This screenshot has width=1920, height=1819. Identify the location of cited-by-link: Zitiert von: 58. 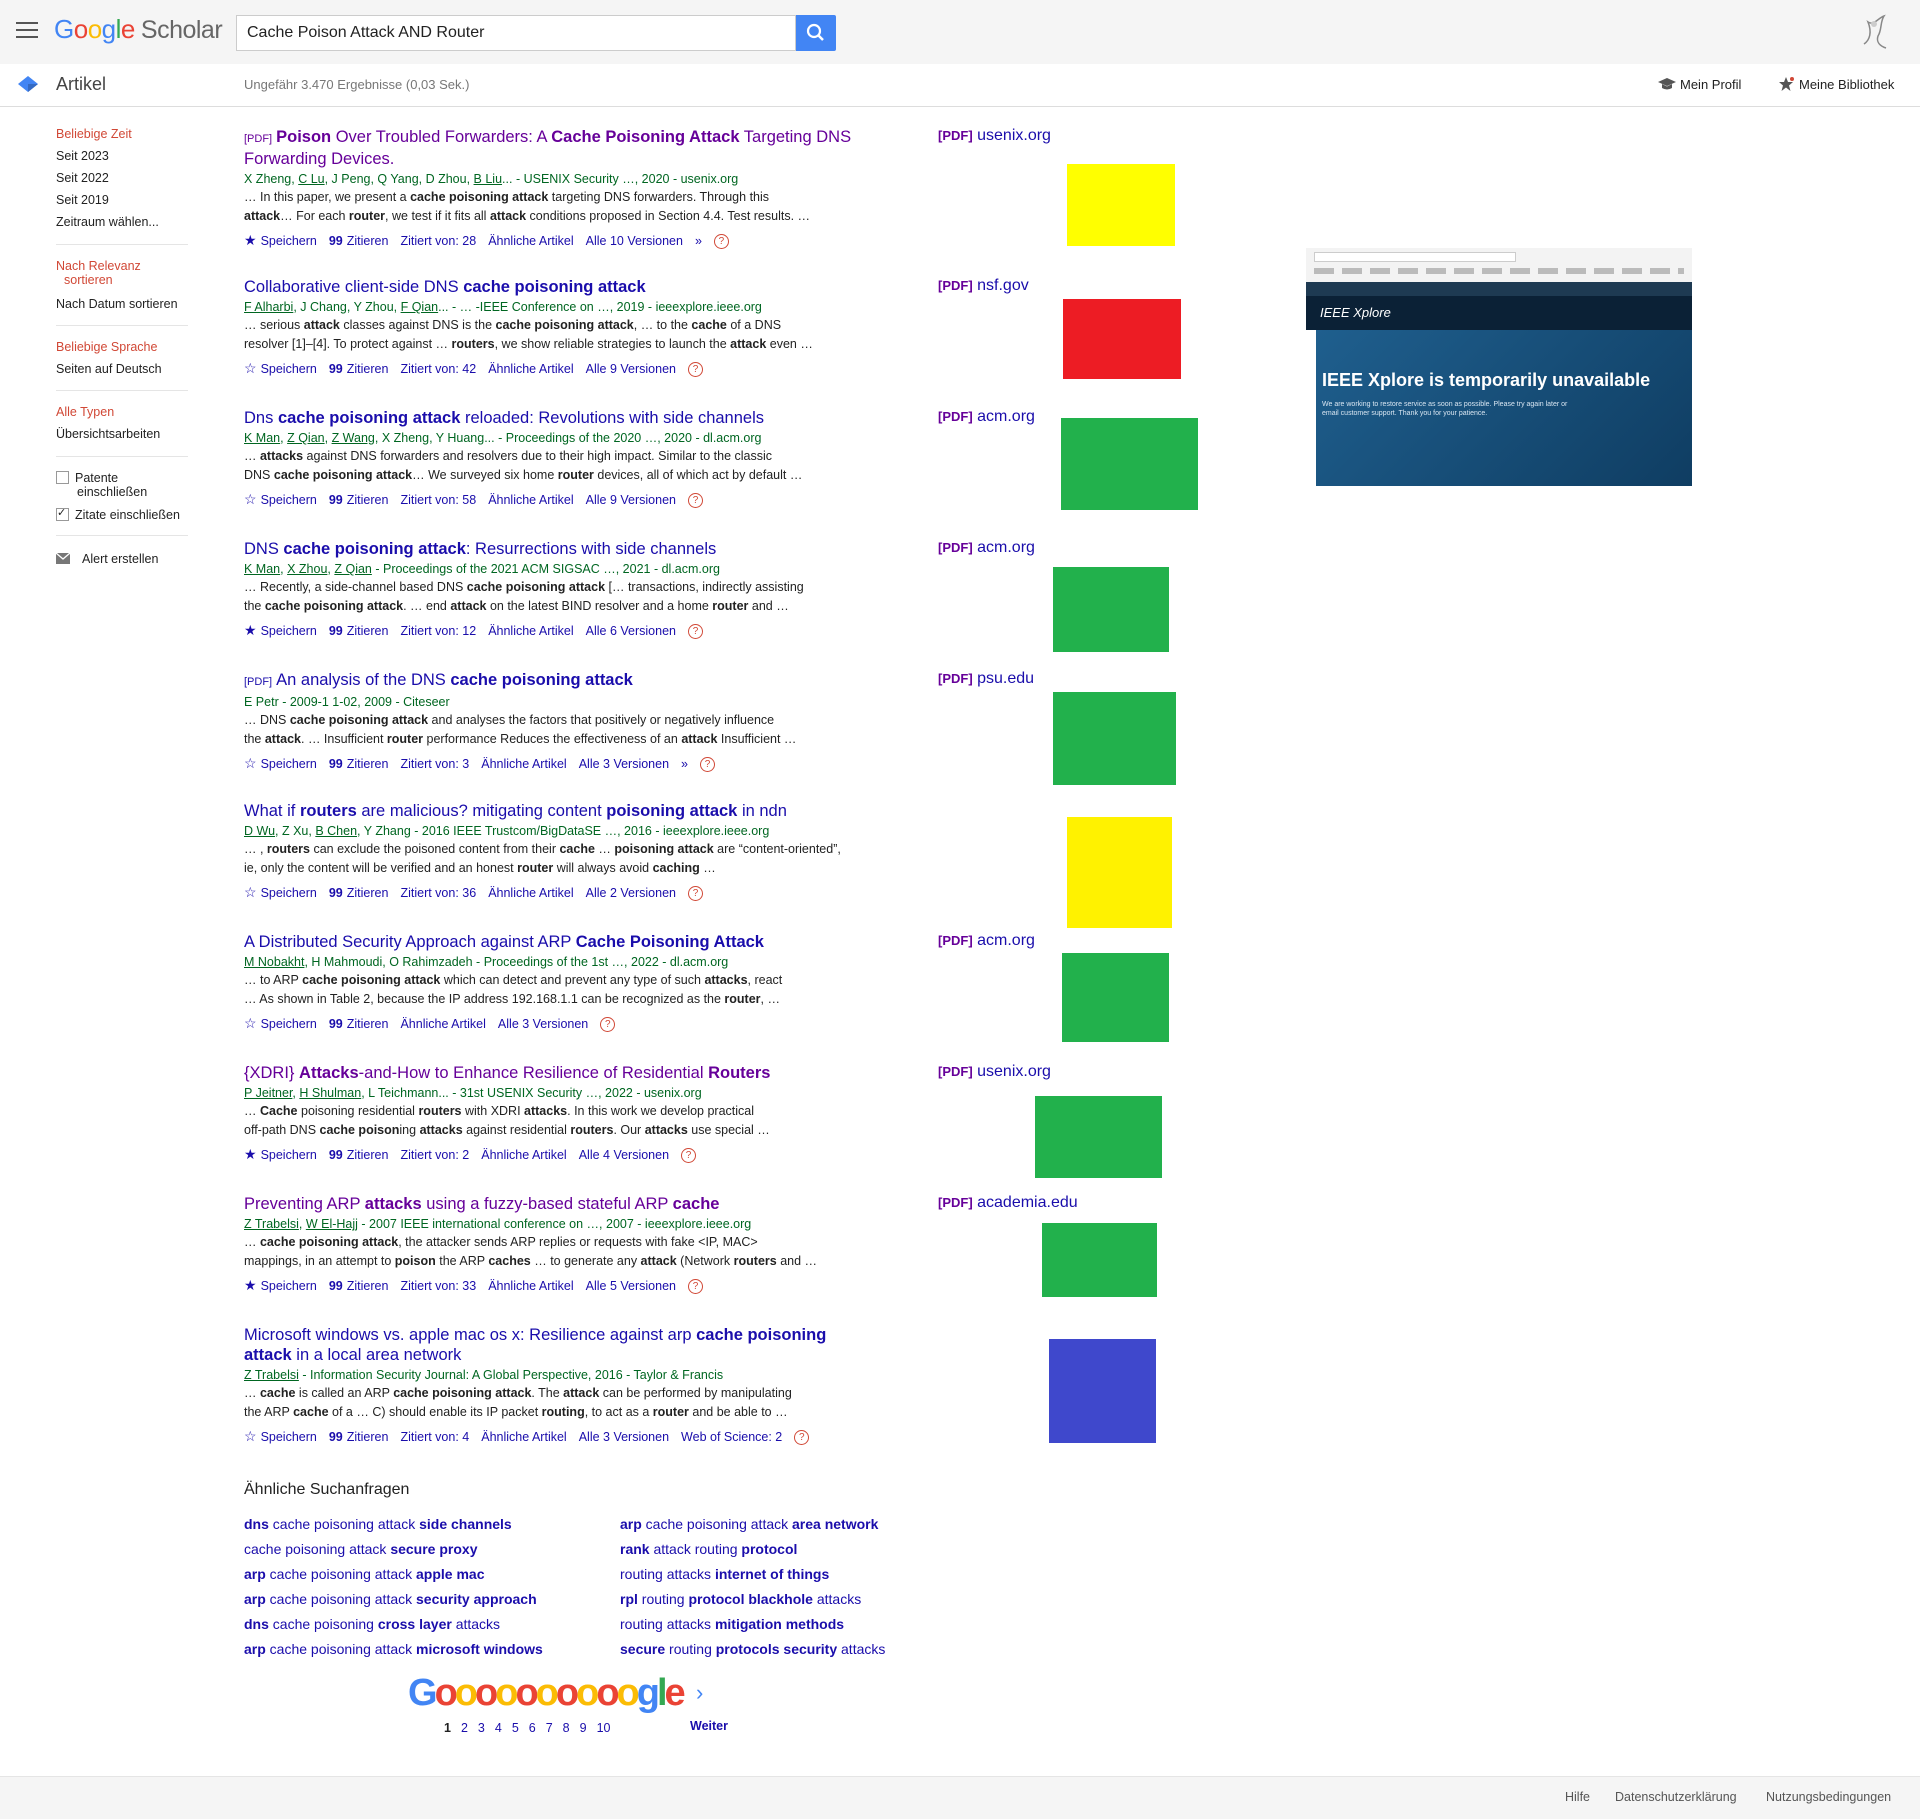
(438, 500).